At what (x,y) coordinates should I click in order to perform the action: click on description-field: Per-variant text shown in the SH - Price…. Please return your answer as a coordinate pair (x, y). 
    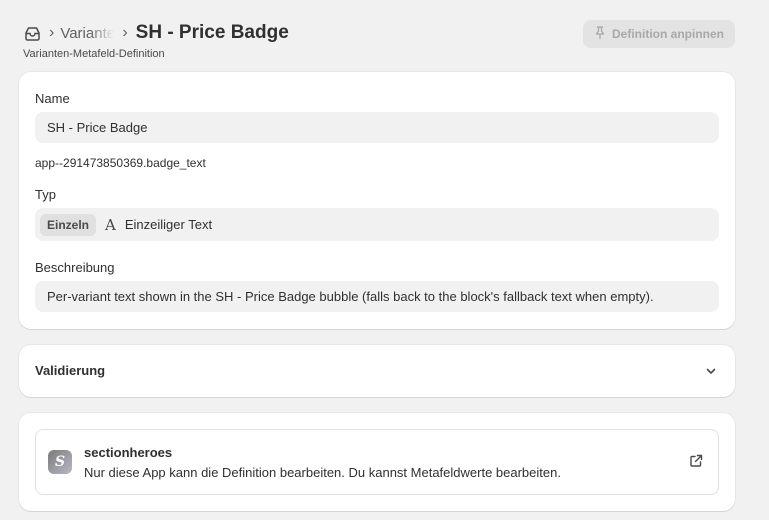
    Looking at the image, I should click on (377, 296).